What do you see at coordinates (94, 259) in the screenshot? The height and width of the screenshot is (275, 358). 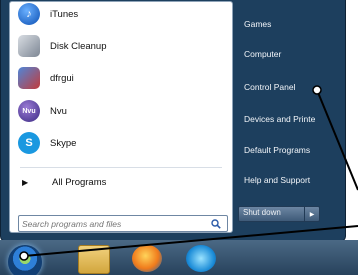 I see `folder-icon` at bounding box center [94, 259].